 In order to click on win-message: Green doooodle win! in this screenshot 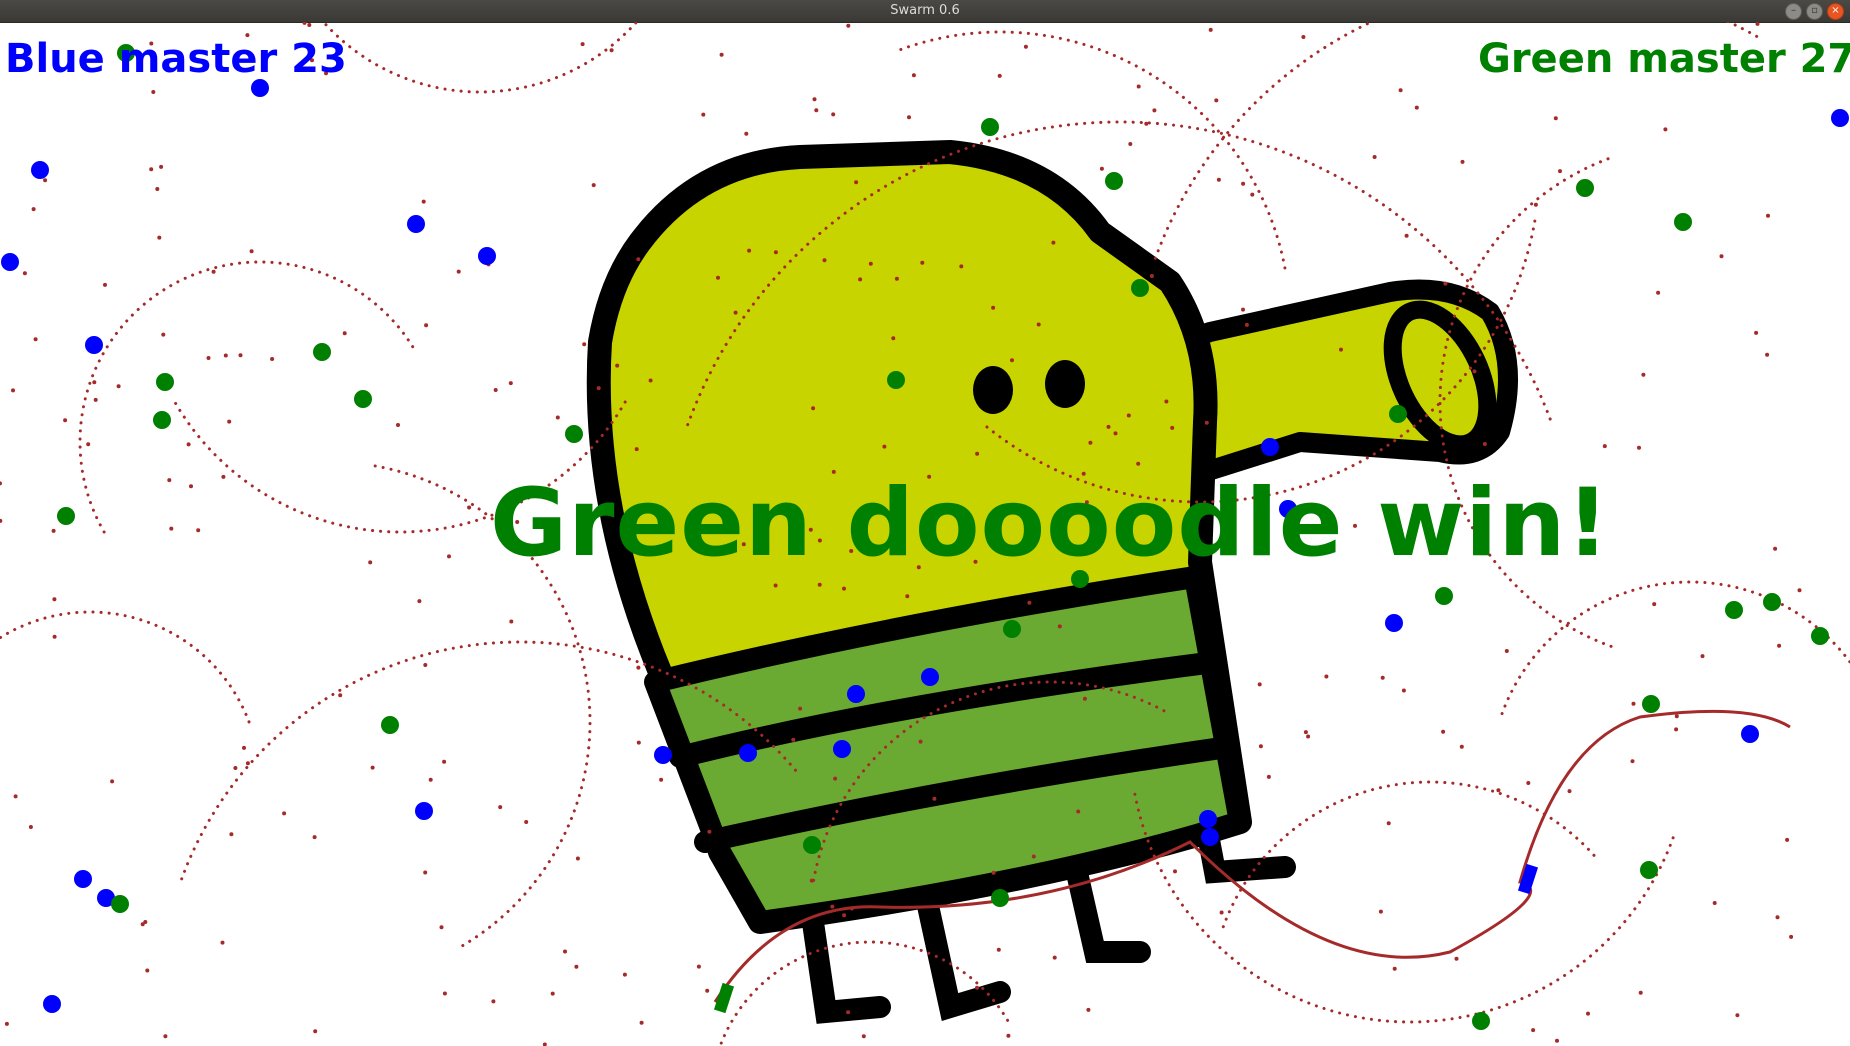, I will do `click(1050, 523)`.